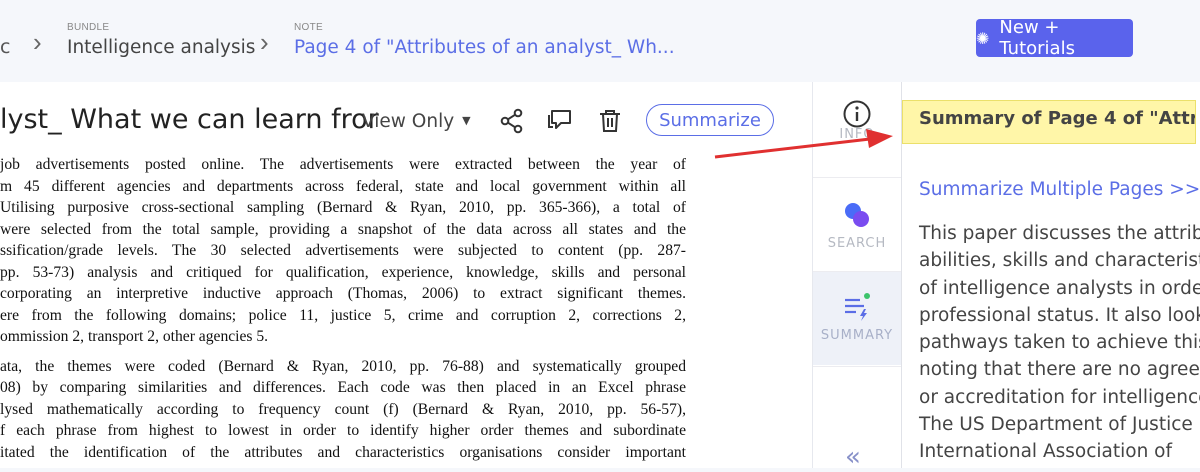 This screenshot has height=472, width=1200. What do you see at coordinates (408, 121) in the screenshot?
I see `view-mode-label: View Only` at bounding box center [408, 121].